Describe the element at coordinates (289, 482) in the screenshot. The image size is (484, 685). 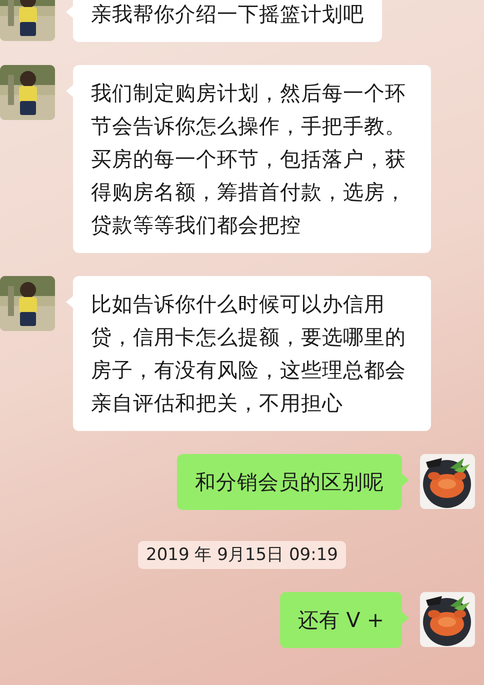
I see `message-bubble: 和分销会员的区别呢` at that location.